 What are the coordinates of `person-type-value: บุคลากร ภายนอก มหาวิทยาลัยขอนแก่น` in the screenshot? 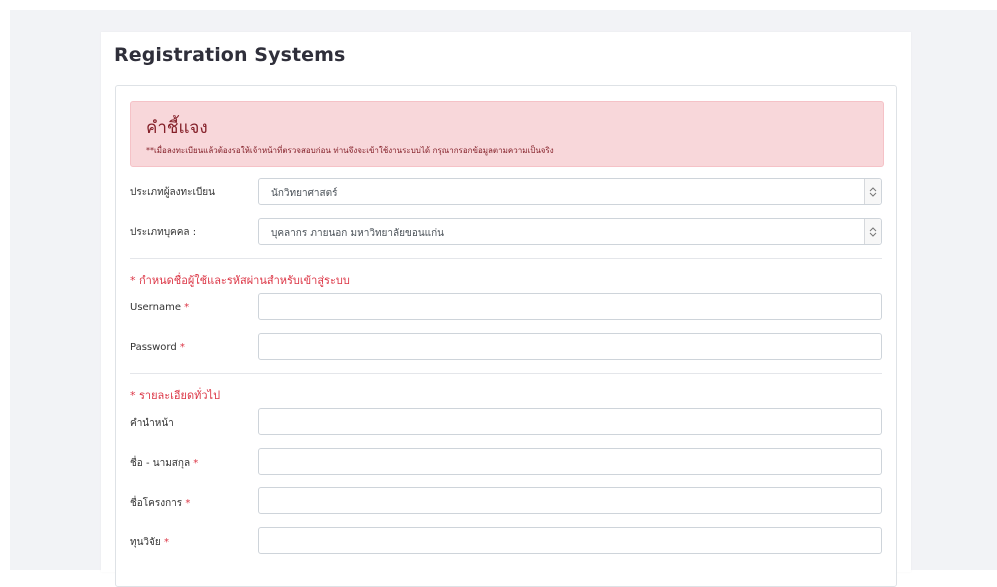 It's located at (358, 233).